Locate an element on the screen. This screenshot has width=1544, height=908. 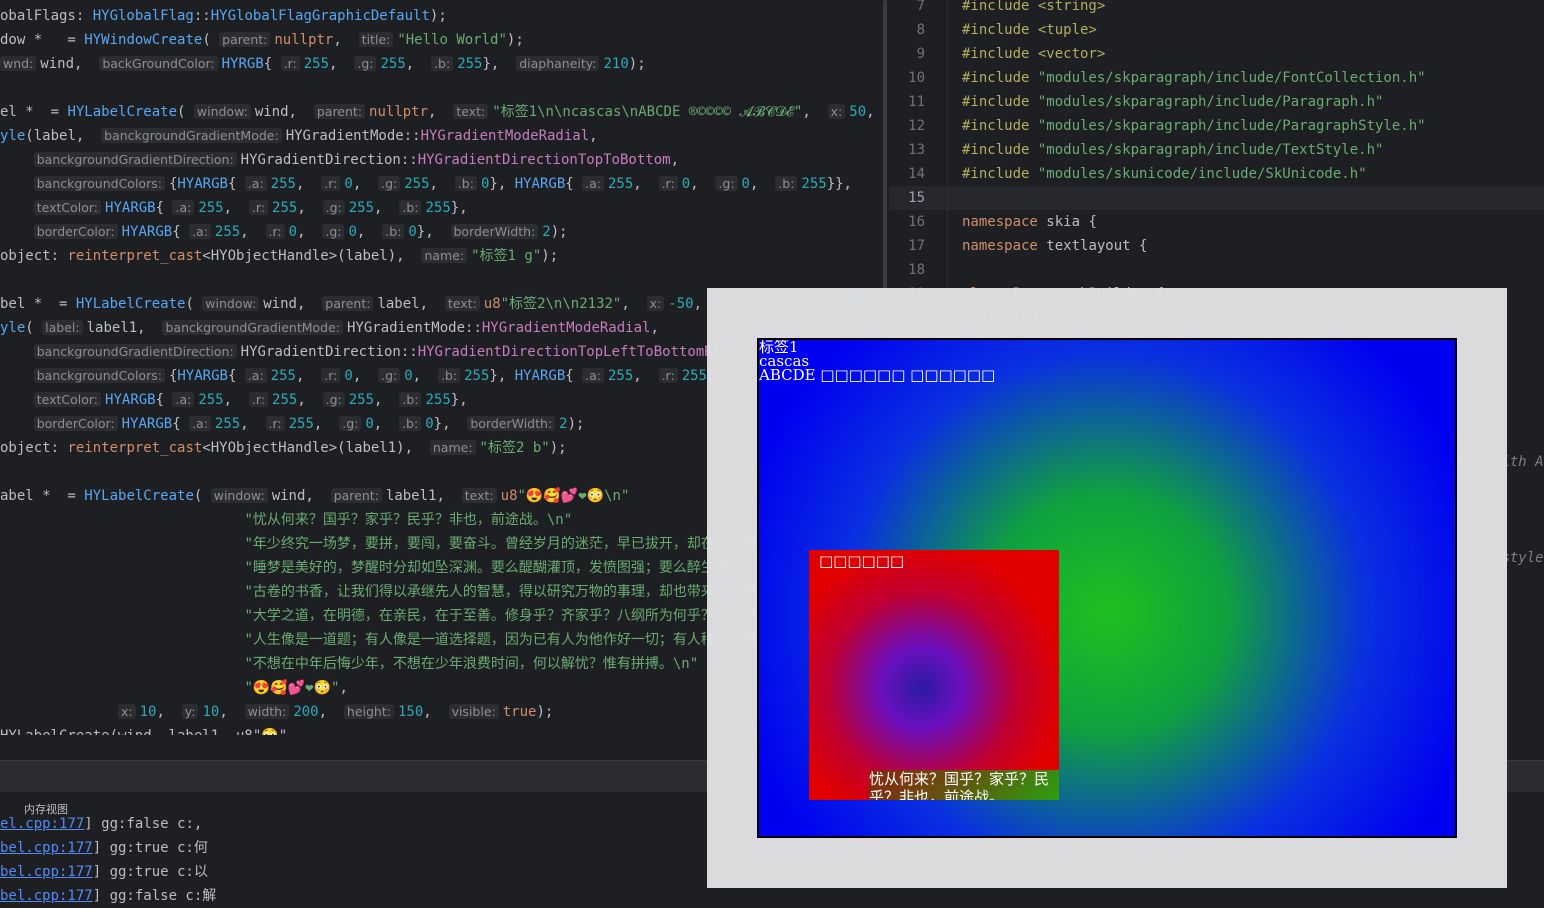
line-number: 10 is located at coordinates (916, 78).